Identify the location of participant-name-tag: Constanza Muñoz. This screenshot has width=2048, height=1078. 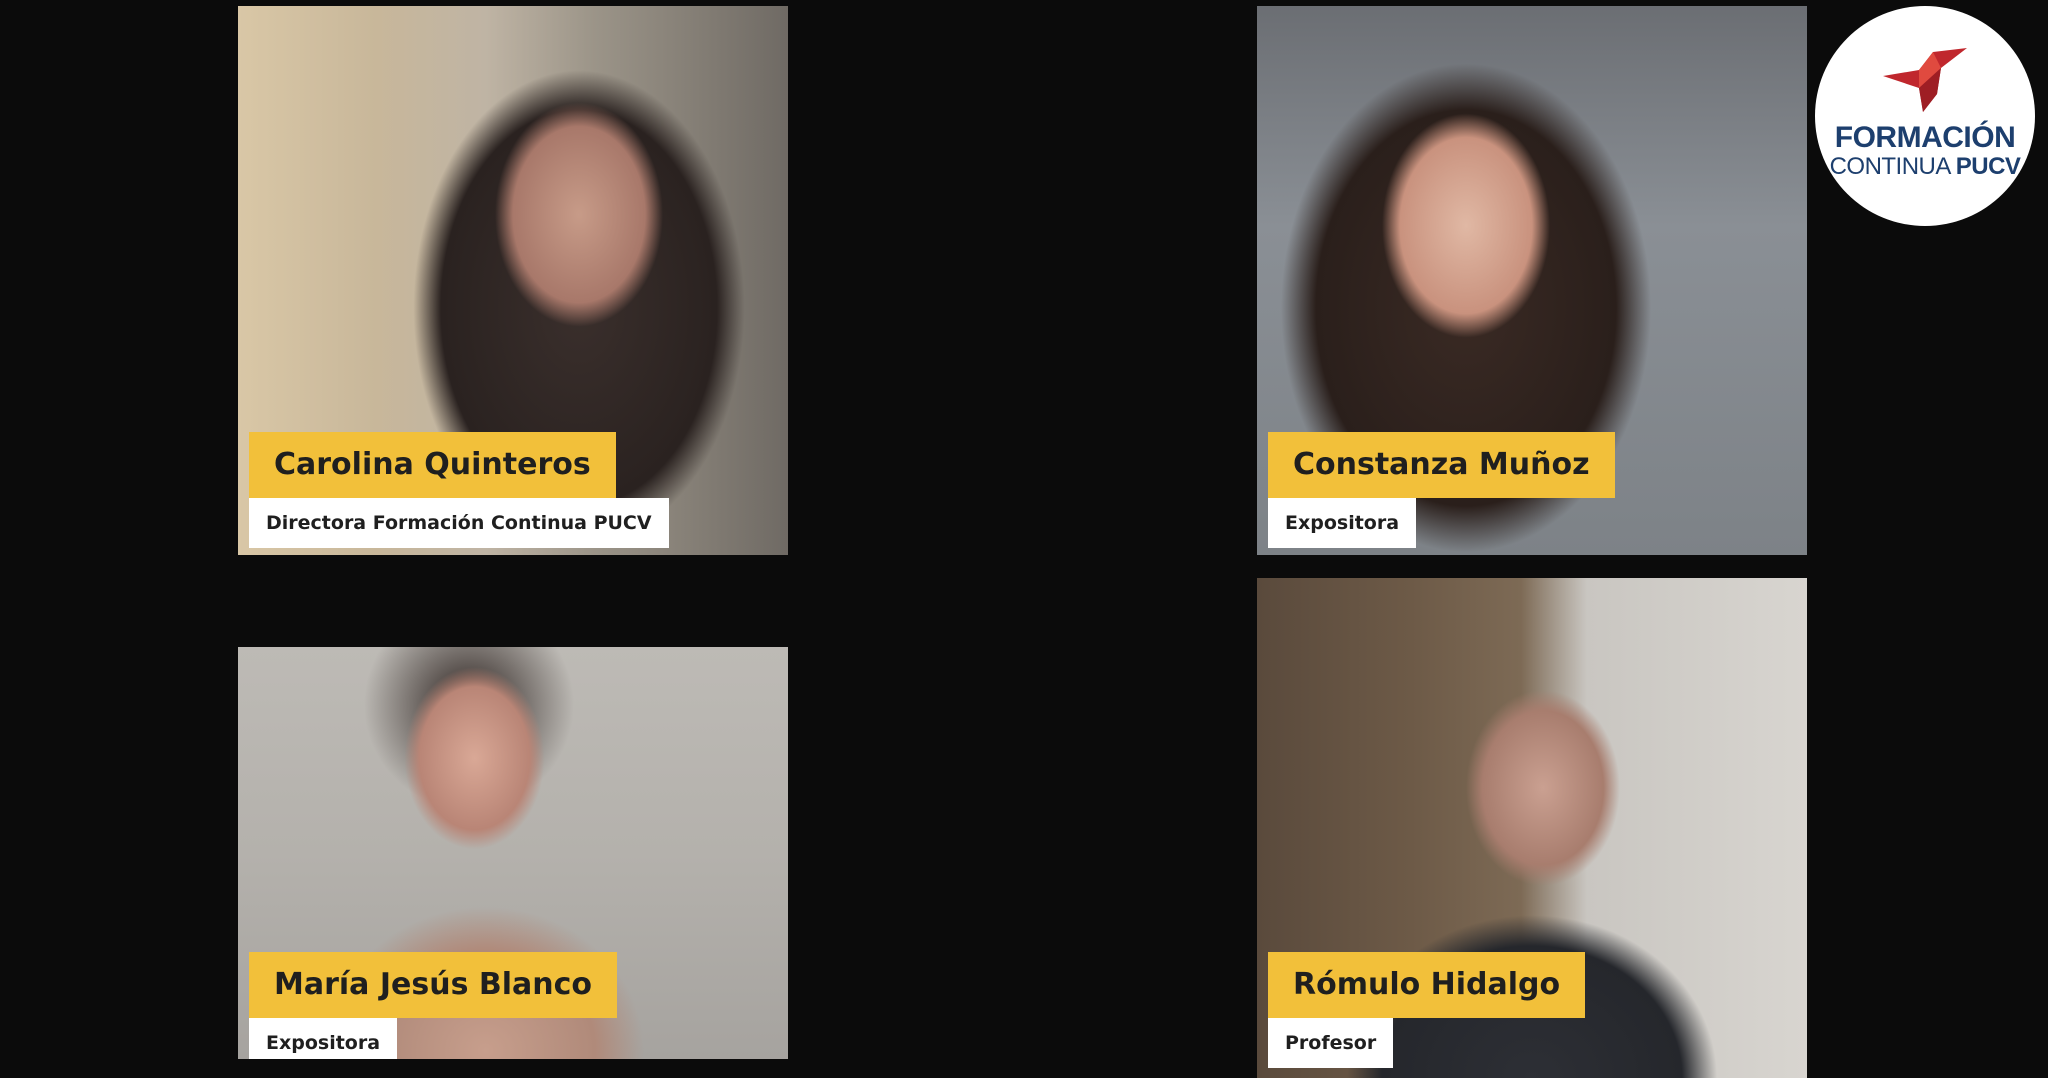
(1441, 465).